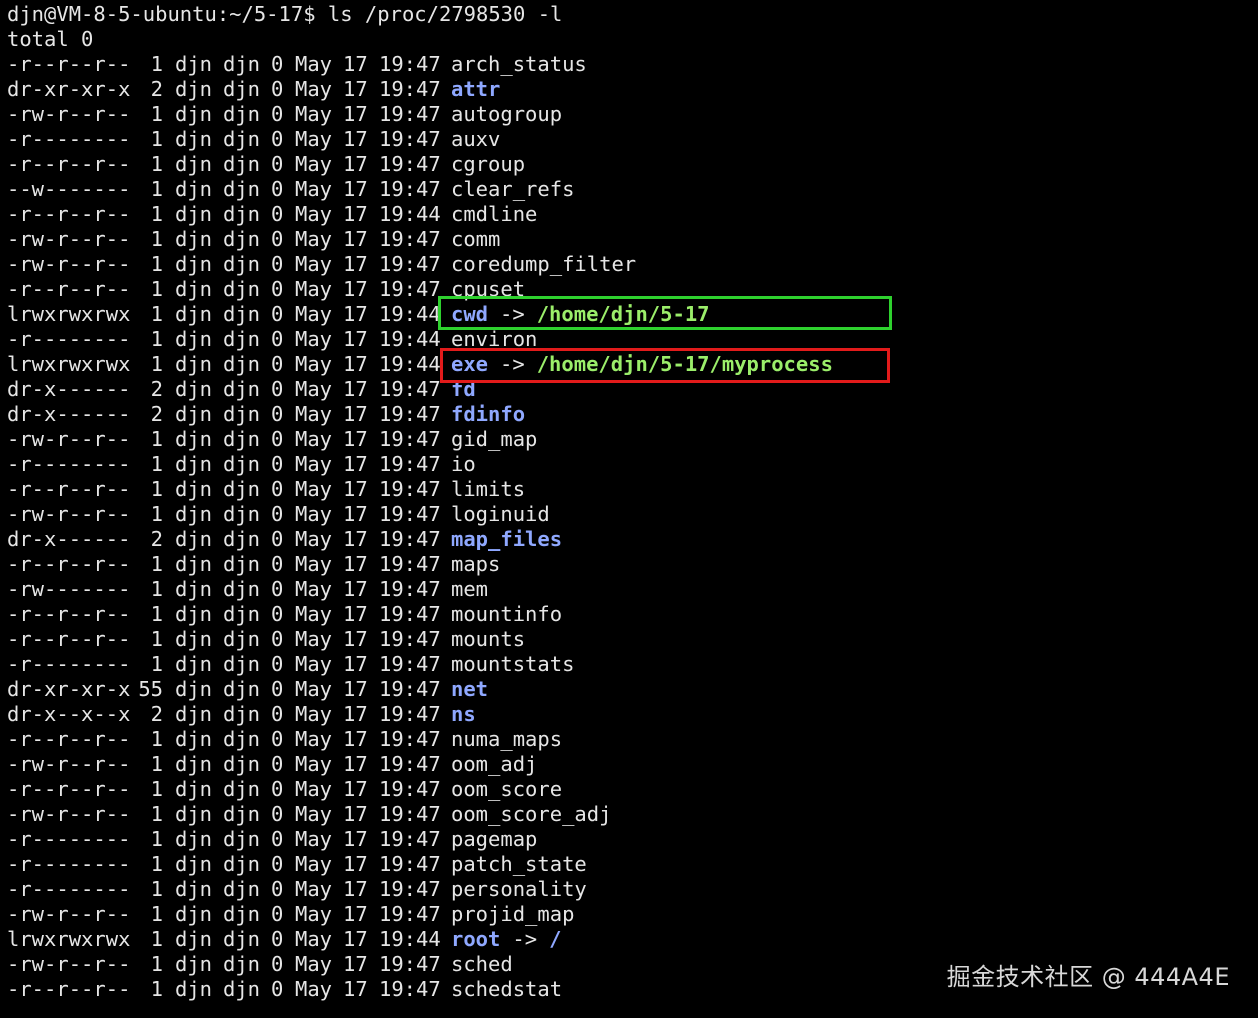  Describe the element at coordinates (507, 539) in the screenshot. I see `file-name: map_files` at that location.